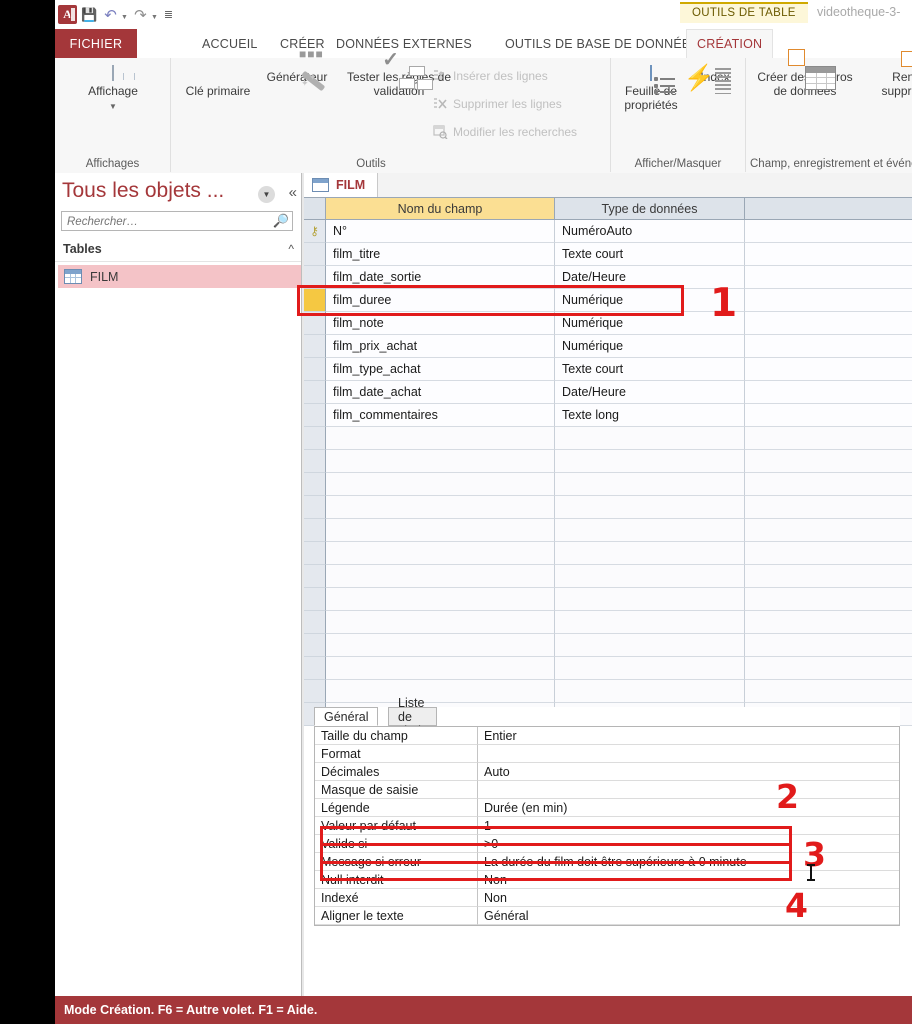  I want to click on property-value: Auto, so click(688, 772).